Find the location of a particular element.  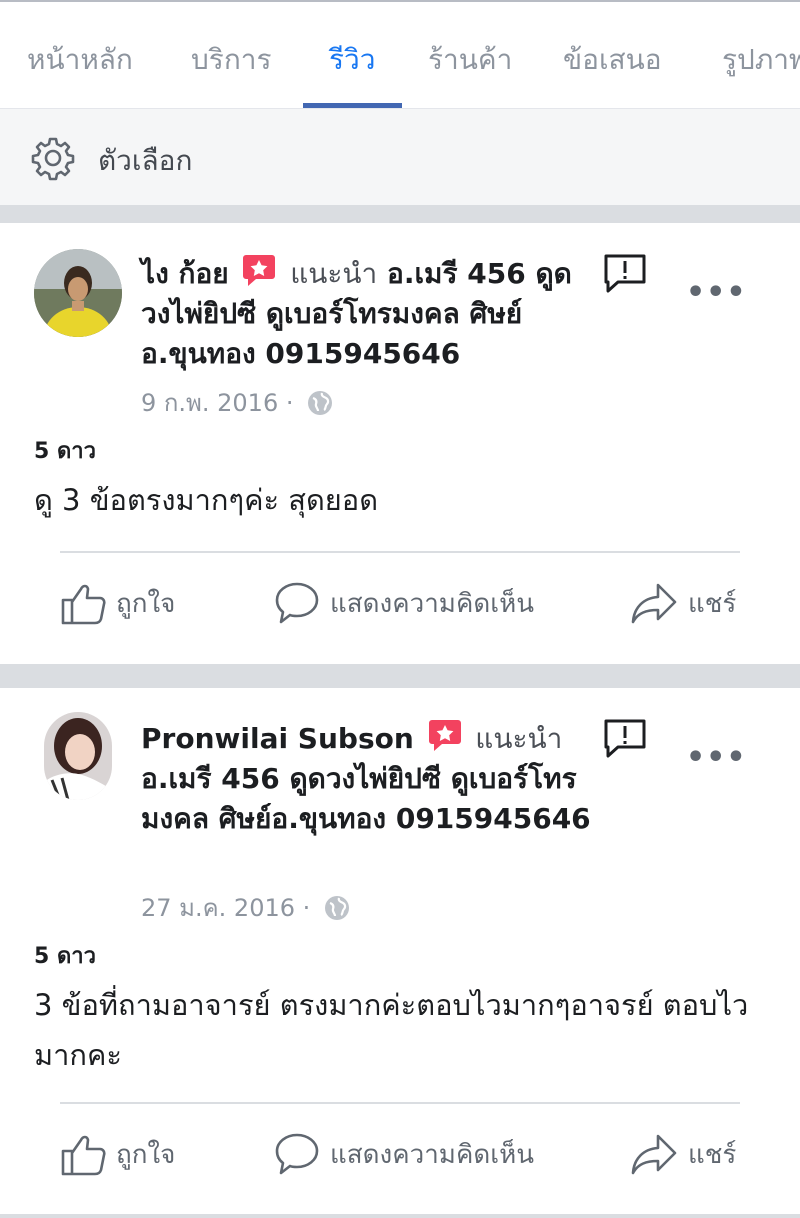

gear-icon is located at coordinates (53, 159).